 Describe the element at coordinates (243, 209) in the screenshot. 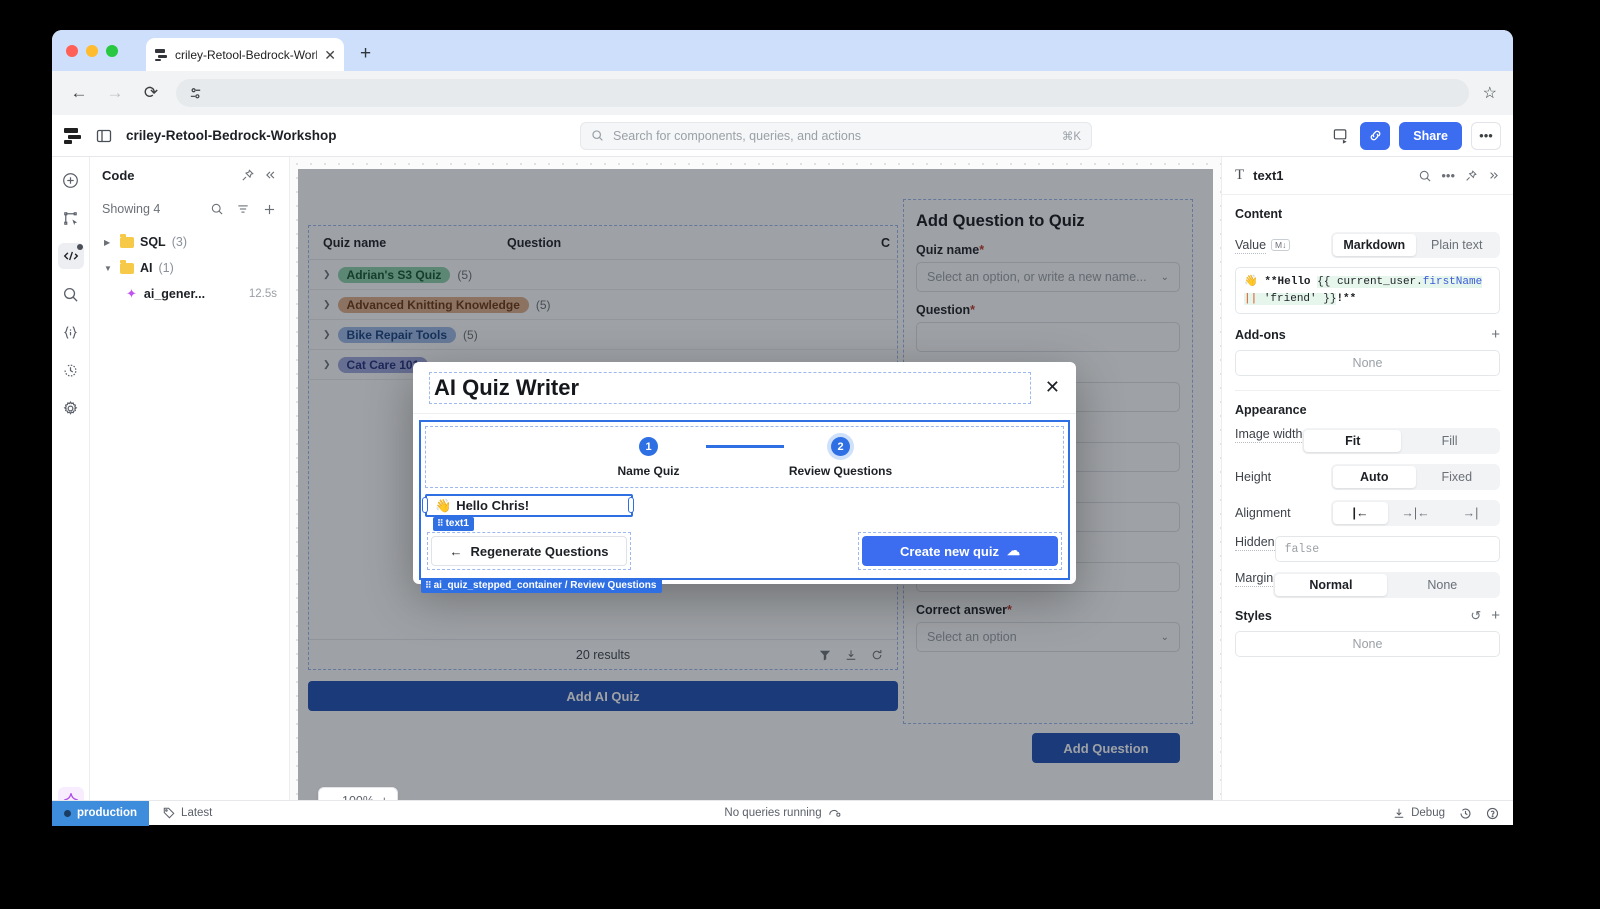

I see `filter-queries-icon` at that location.